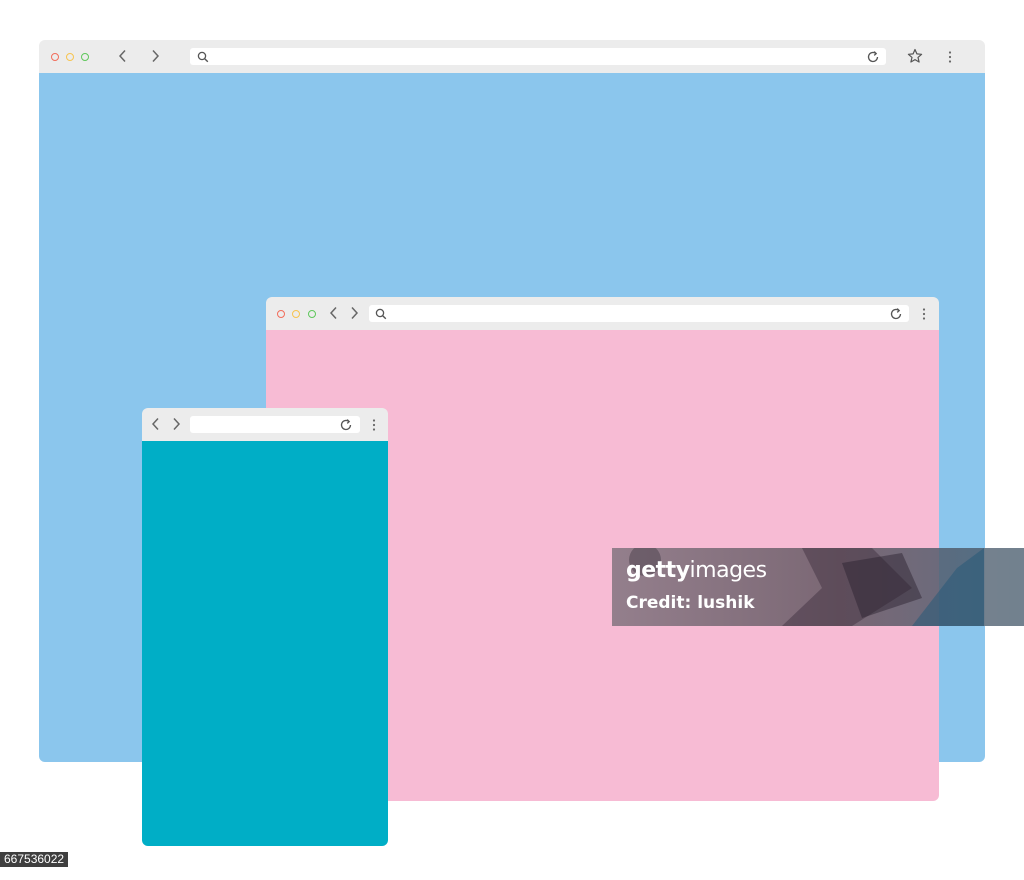  I want to click on watermark-credit: Credit: lushik, so click(690, 603).